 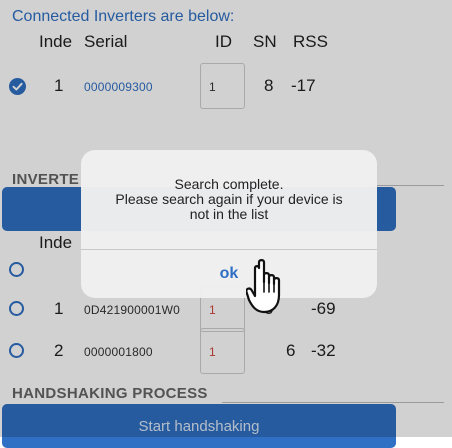 What do you see at coordinates (229, 274) in the screenshot?
I see `ok-button: ok` at bounding box center [229, 274].